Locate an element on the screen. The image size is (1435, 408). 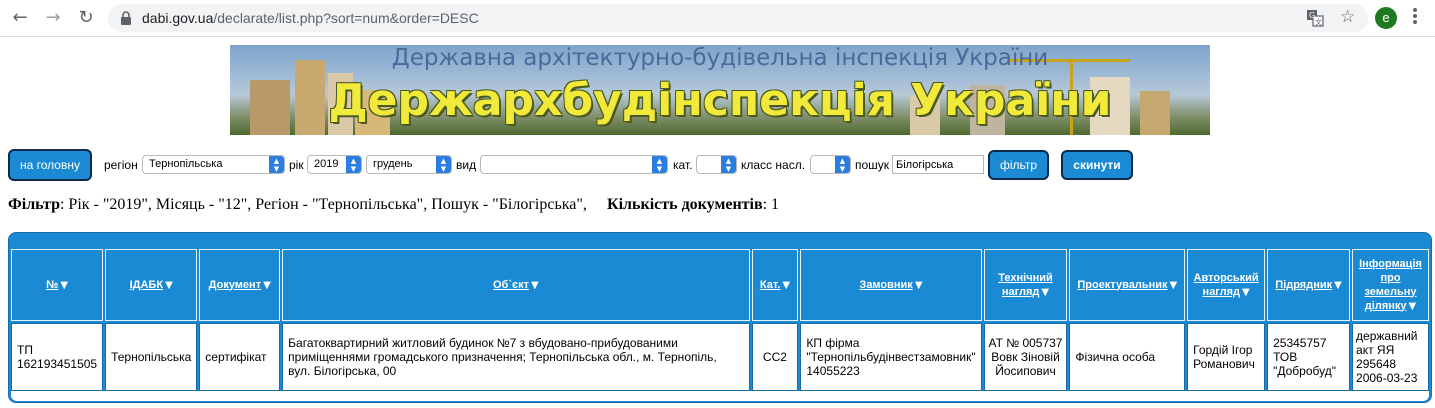
month-select-value: грудень is located at coordinates (393, 164).